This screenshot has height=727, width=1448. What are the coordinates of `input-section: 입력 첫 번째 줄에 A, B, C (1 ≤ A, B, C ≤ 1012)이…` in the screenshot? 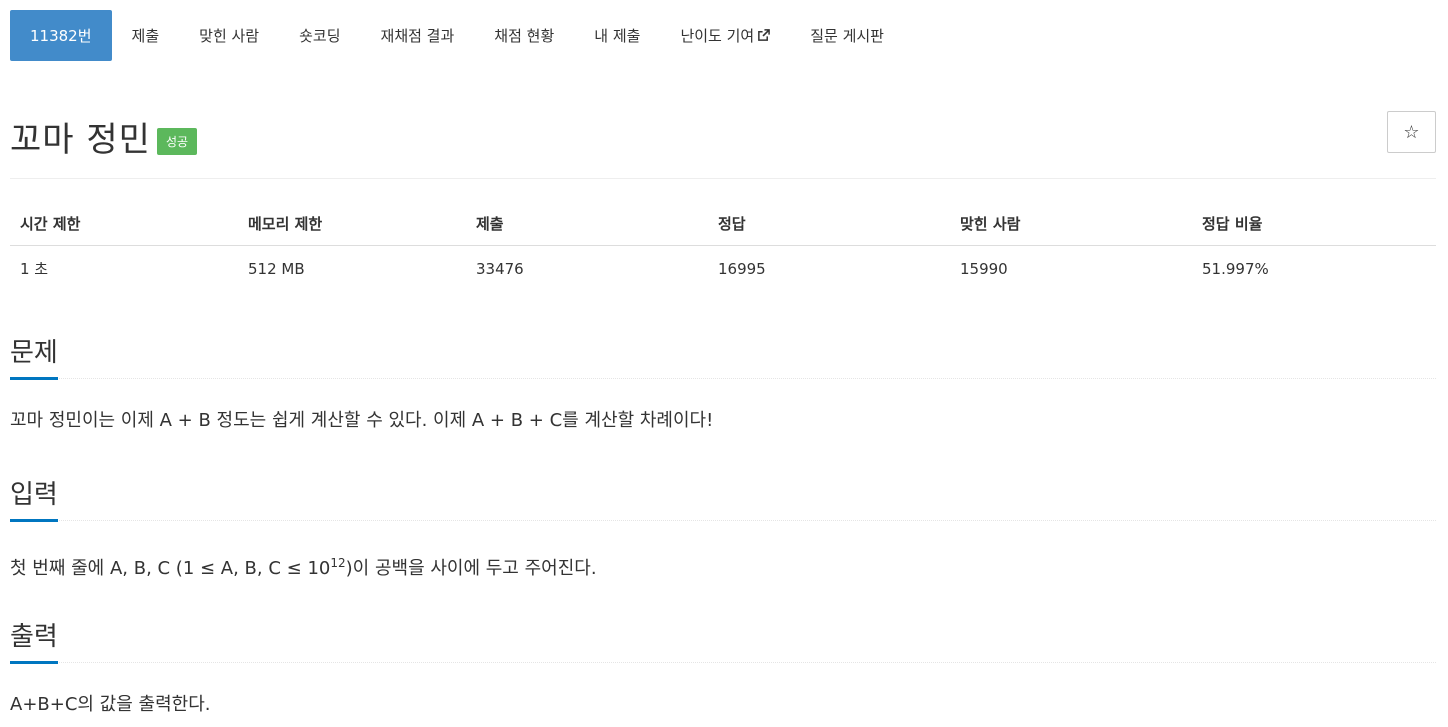 It's located at (723, 527).